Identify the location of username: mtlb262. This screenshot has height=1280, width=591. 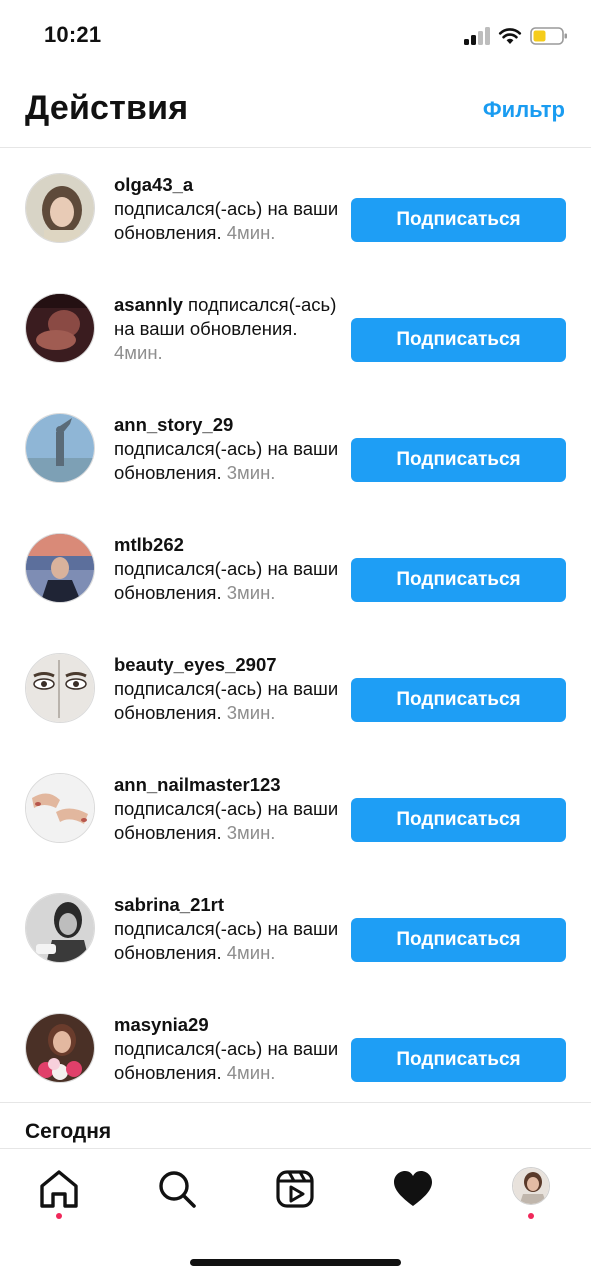
(149, 544).